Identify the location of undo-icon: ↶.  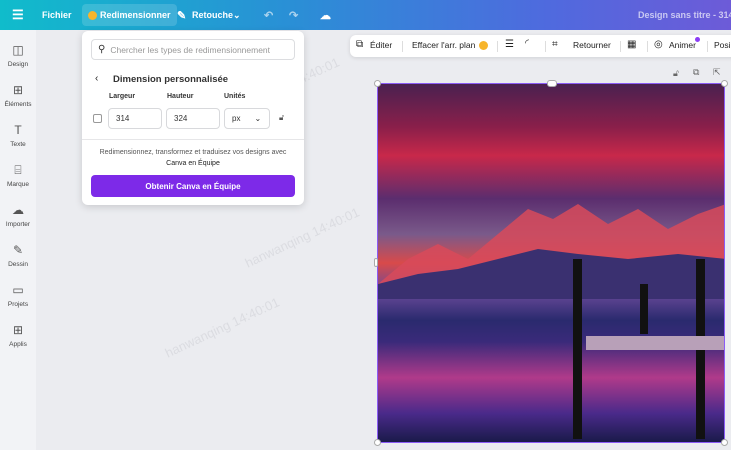
(268, 15).